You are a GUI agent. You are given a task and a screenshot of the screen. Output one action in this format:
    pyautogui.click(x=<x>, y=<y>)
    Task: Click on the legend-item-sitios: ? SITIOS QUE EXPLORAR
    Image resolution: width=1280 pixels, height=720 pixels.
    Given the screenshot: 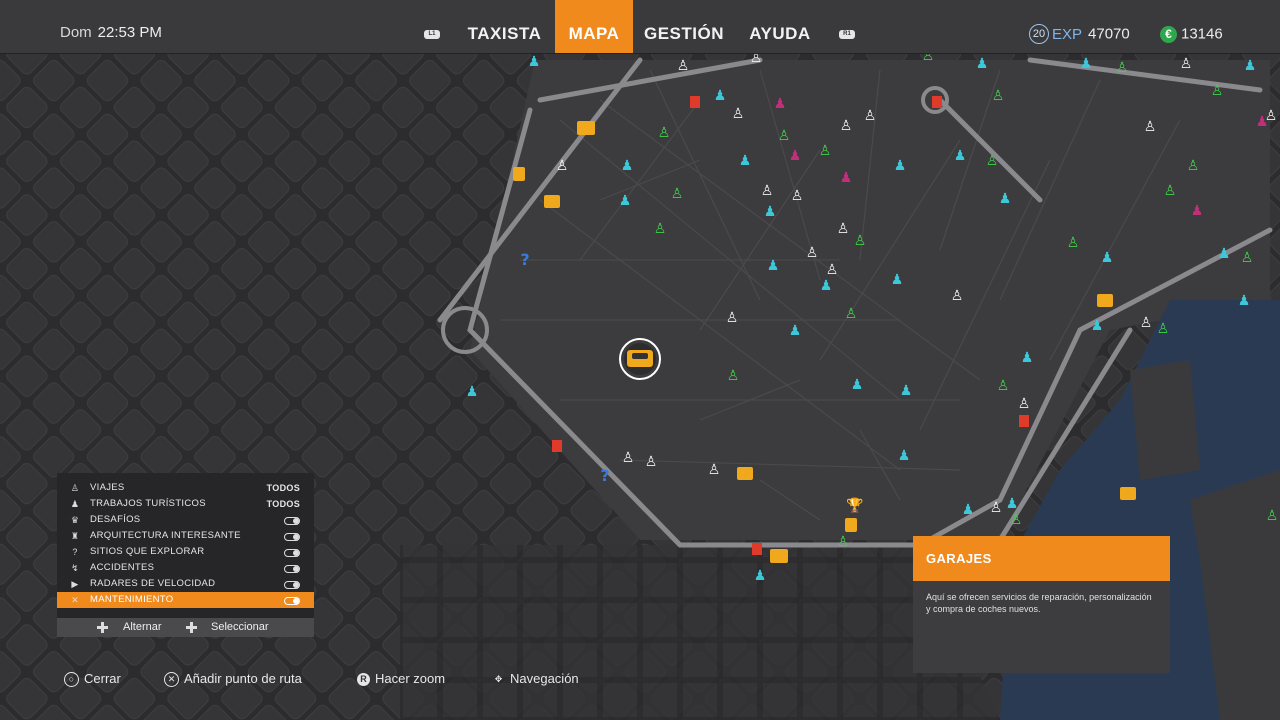 What is the action you would take?
    pyautogui.click(x=185, y=552)
    